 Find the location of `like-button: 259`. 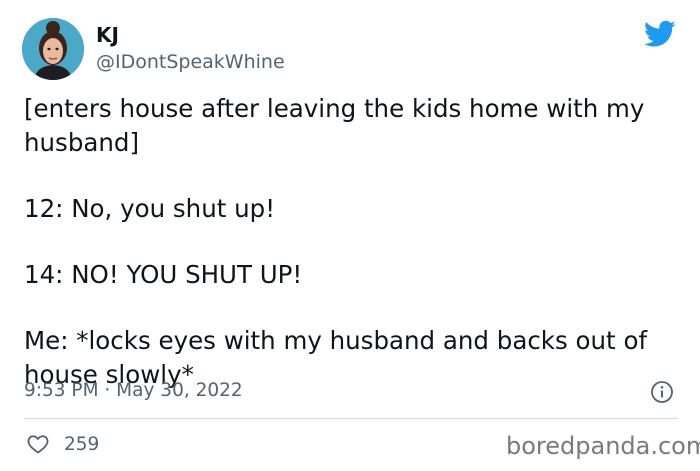

like-button: 259 is located at coordinates (62, 444).